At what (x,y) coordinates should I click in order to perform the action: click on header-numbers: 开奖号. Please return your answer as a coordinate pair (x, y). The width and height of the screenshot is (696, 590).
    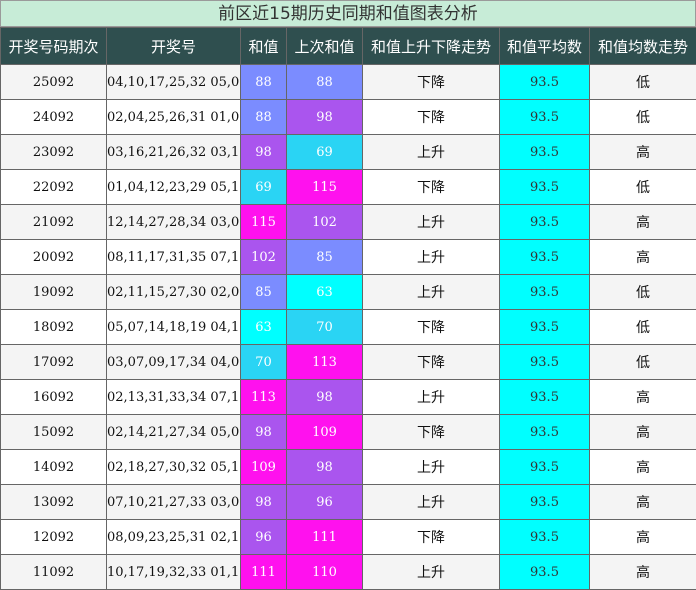
    Looking at the image, I should click on (173, 46).